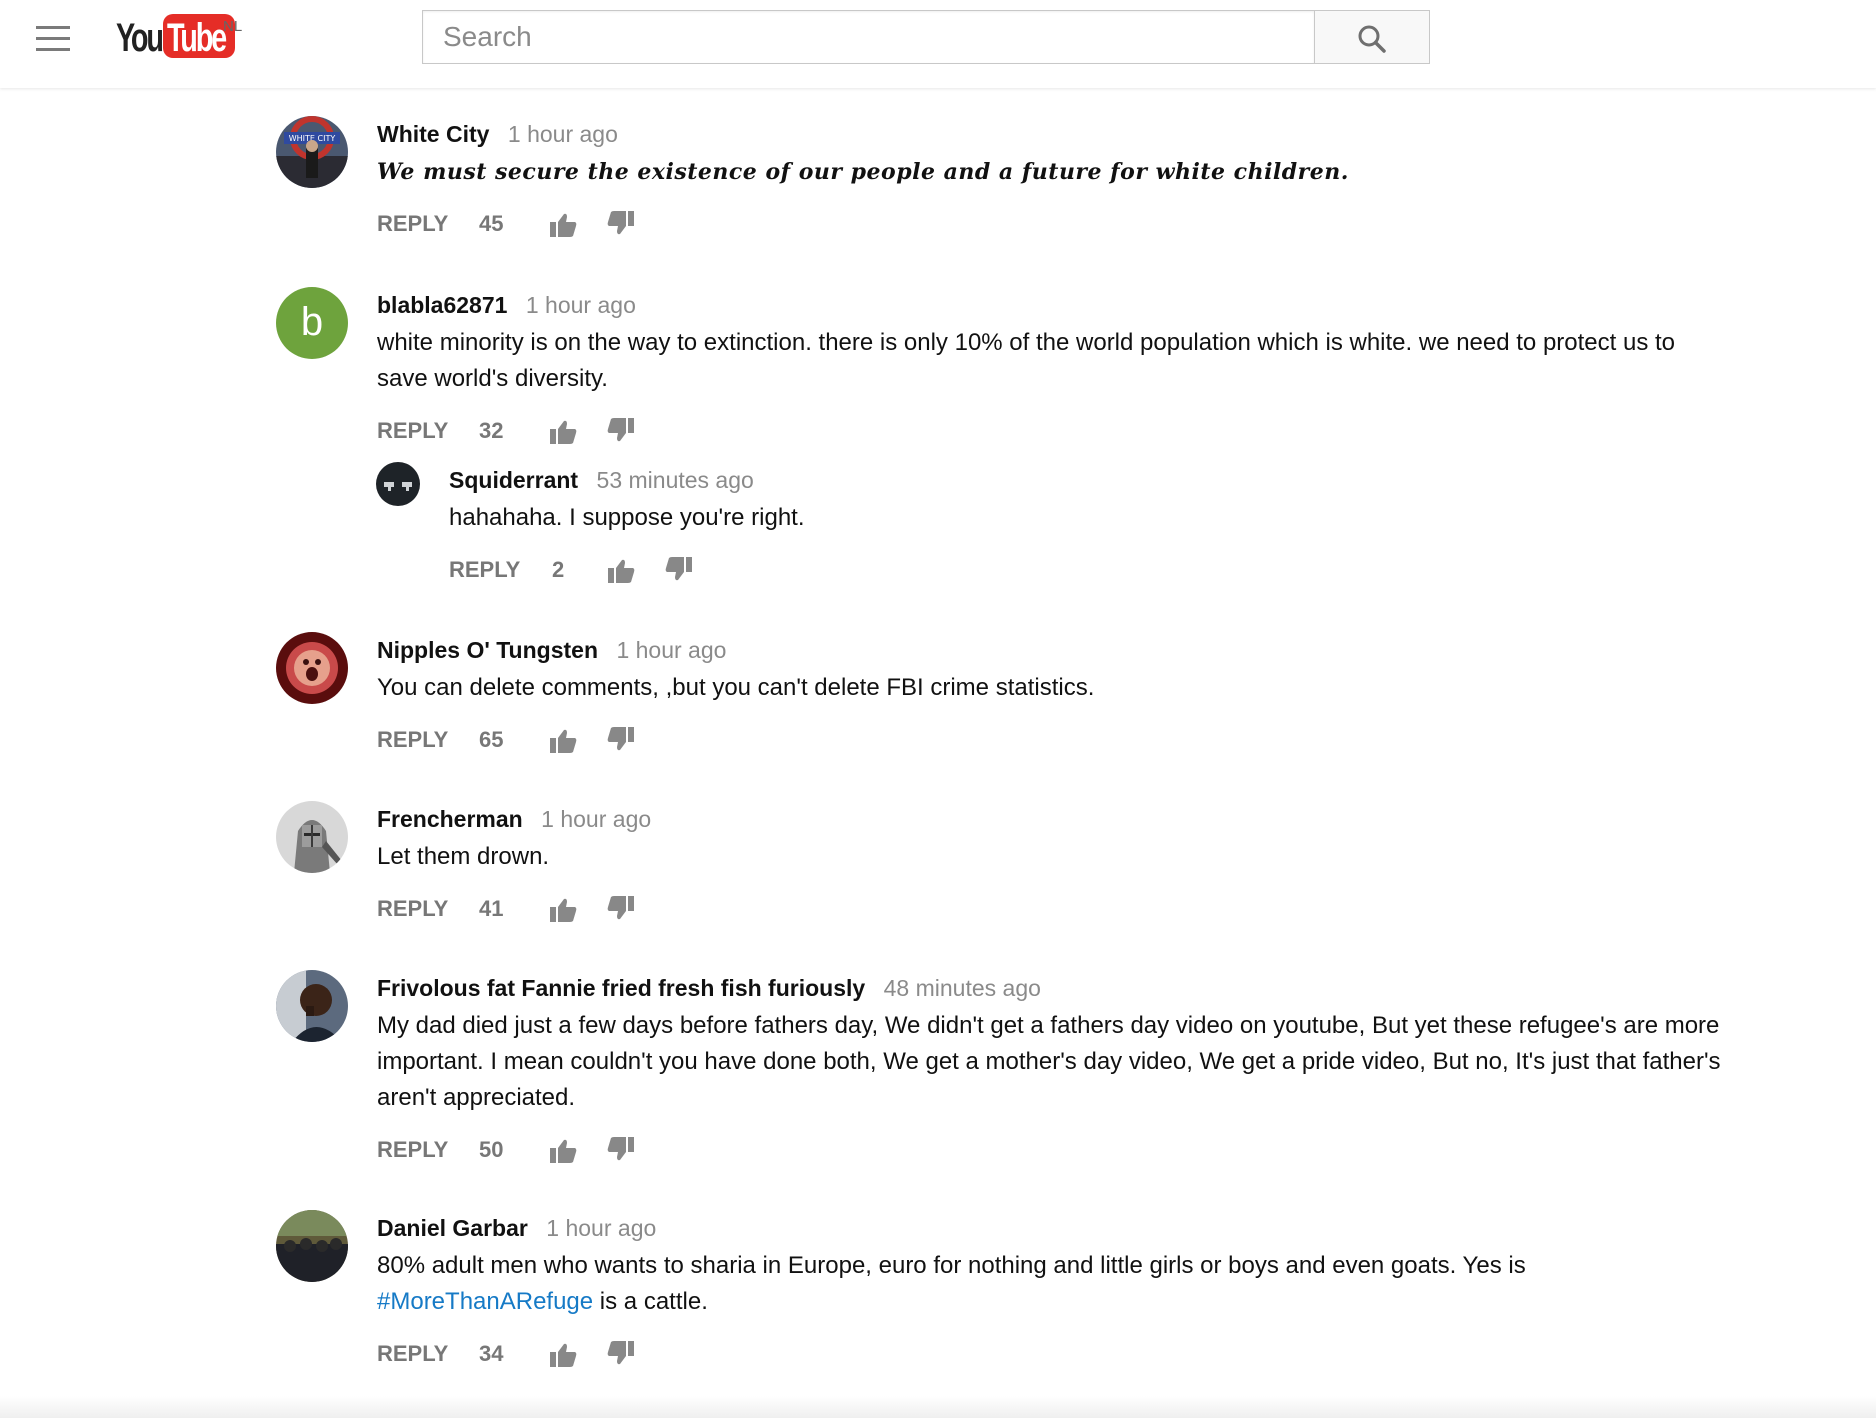 The height and width of the screenshot is (1418, 1876). What do you see at coordinates (1051, 909) in the screenshot?
I see `comment-actions: REPLY 41` at bounding box center [1051, 909].